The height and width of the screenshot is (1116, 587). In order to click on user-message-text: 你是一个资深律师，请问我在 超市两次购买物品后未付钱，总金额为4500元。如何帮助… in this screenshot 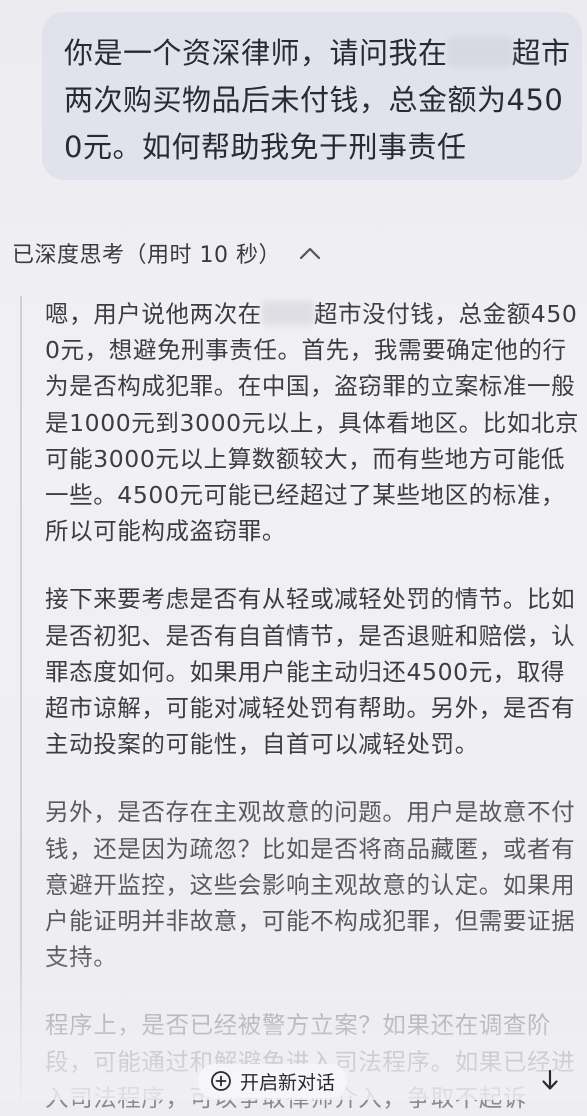, I will do `click(318, 100)`.